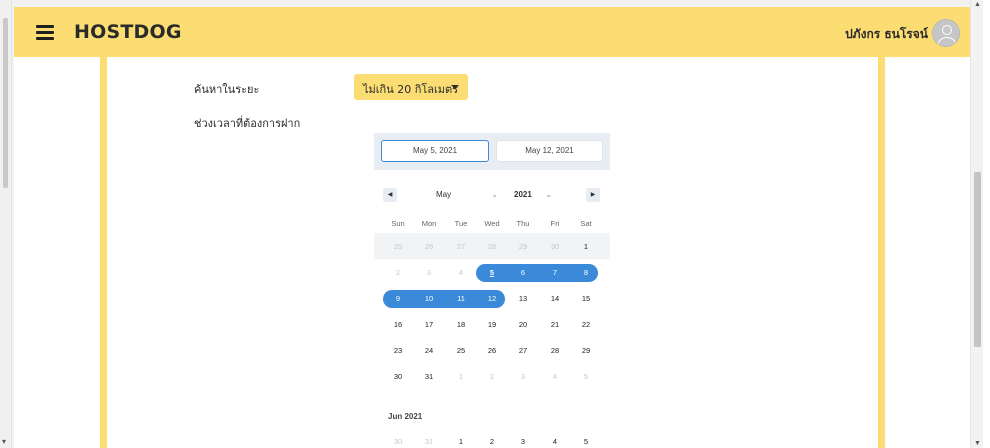  I want to click on calendar-day: 12, so click(492, 299).